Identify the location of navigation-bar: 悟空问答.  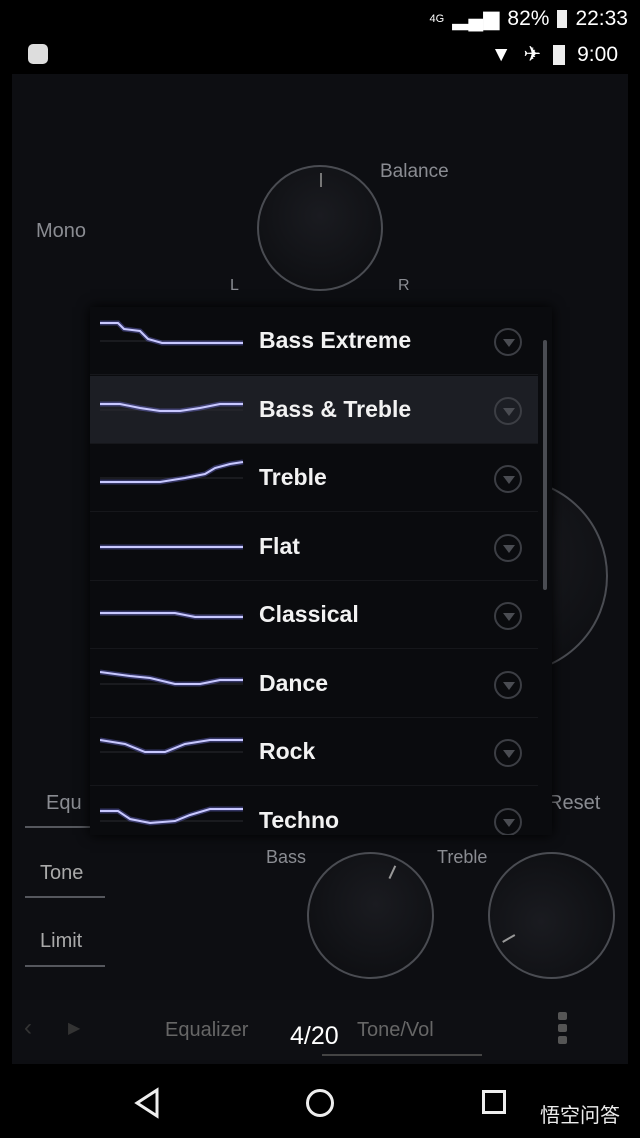
(320, 1101).